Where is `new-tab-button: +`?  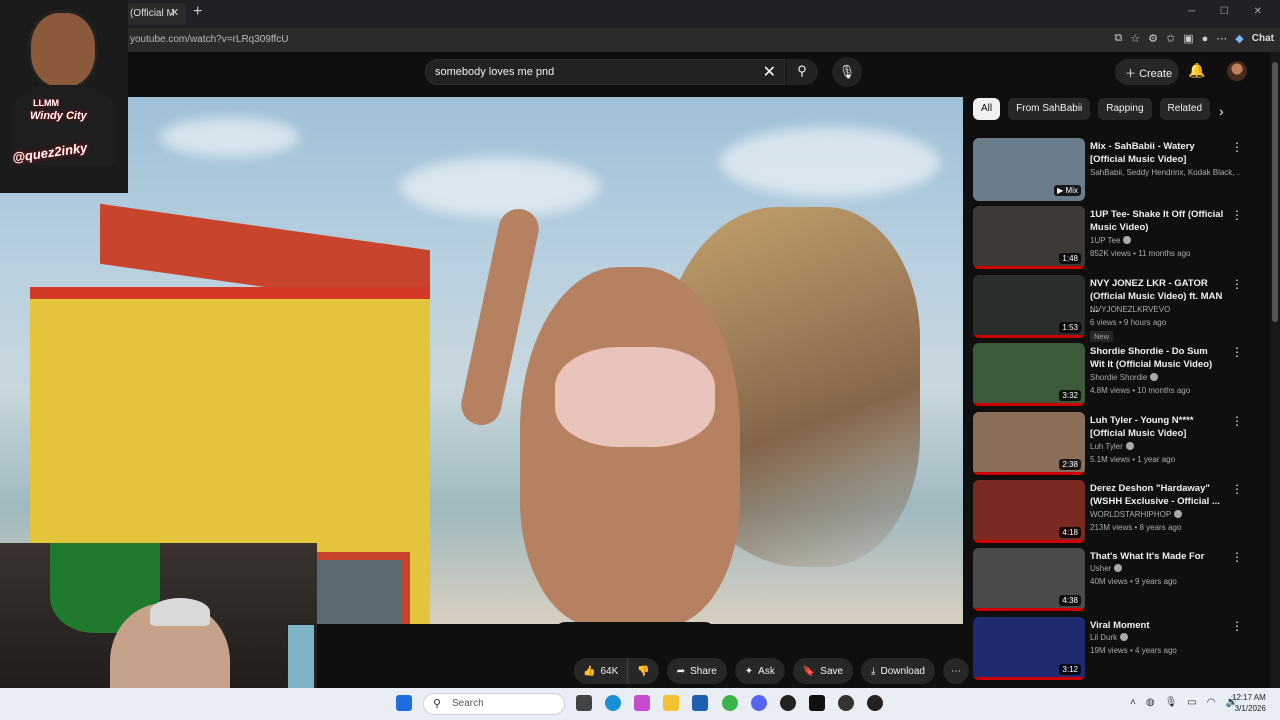
new-tab-button: + is located at coordinates (197, 12).